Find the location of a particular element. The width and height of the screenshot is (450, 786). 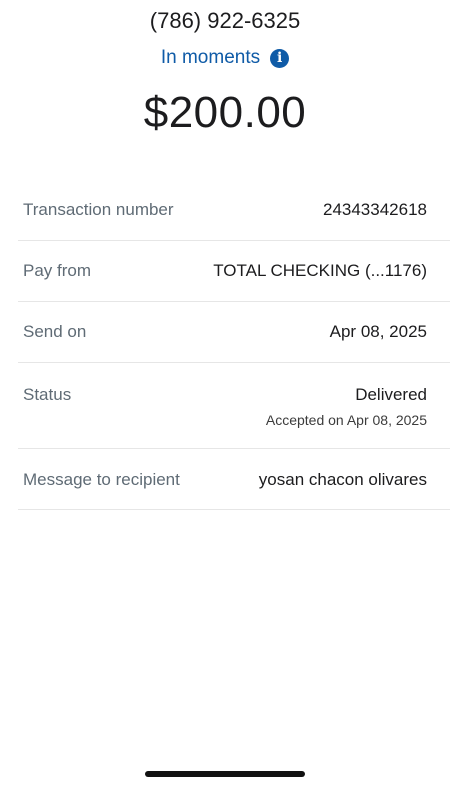

pay-from-row: Pay from TOTAL CHECKING (...1176) is located at coordinates (234, 271).